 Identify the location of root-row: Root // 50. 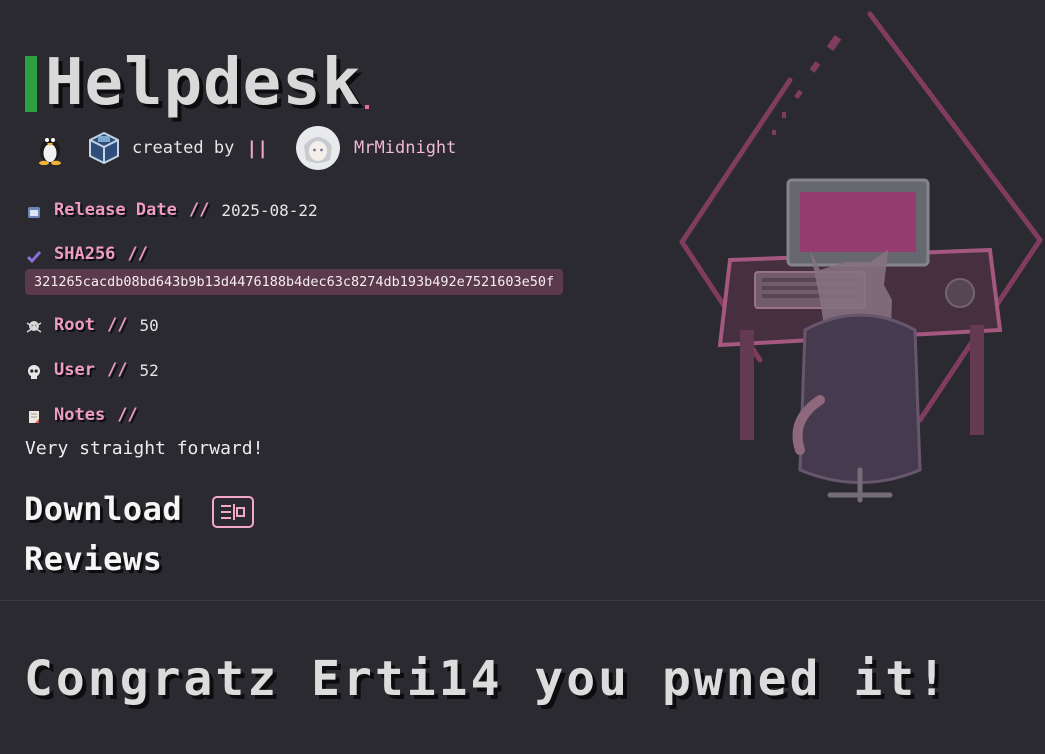
(92, 325).